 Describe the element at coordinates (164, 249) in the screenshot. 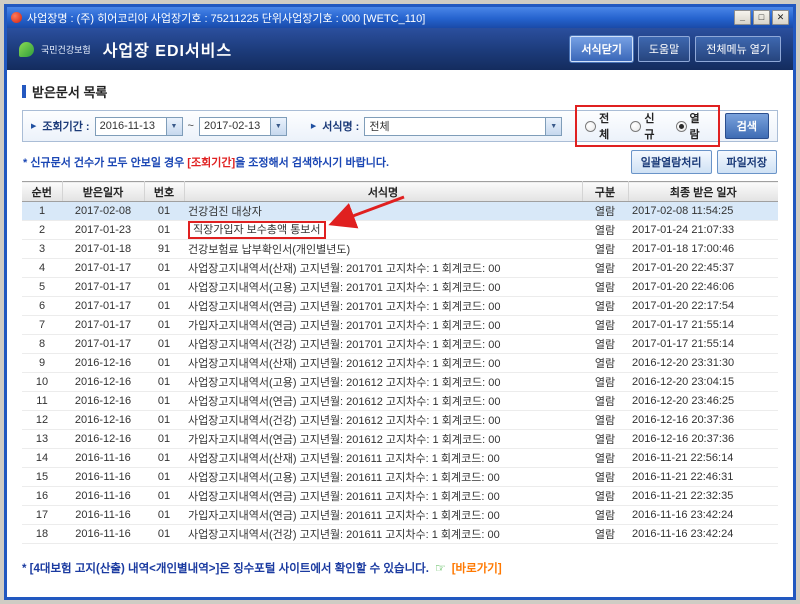

I see `doc-number: 91` at that location.